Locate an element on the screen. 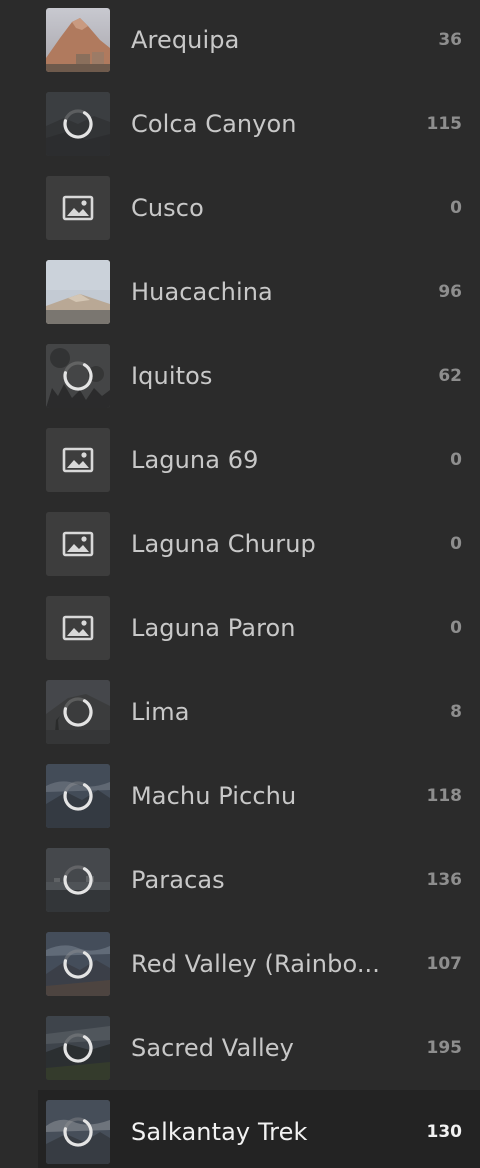 The height and width of the screenshot is (1168, 480). album-row-arequipa: Arequipa 36 is located at coordinates (240, 41).